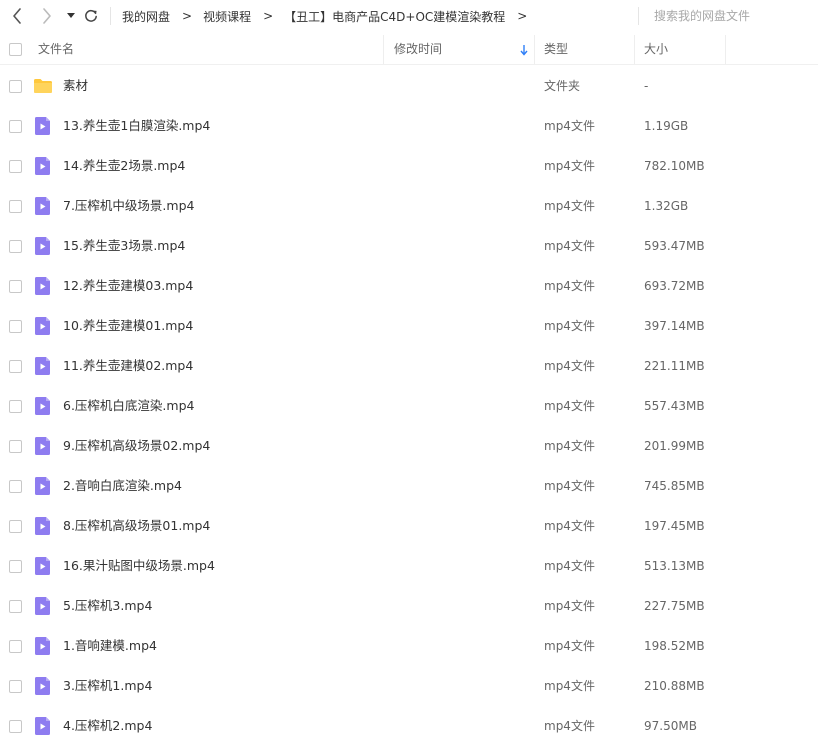 Image resolution: width=818 pixels, height=746 pixels. Describe the element at coordinates (91, 16) in the screenshot. I see `refresh-button` at that location.